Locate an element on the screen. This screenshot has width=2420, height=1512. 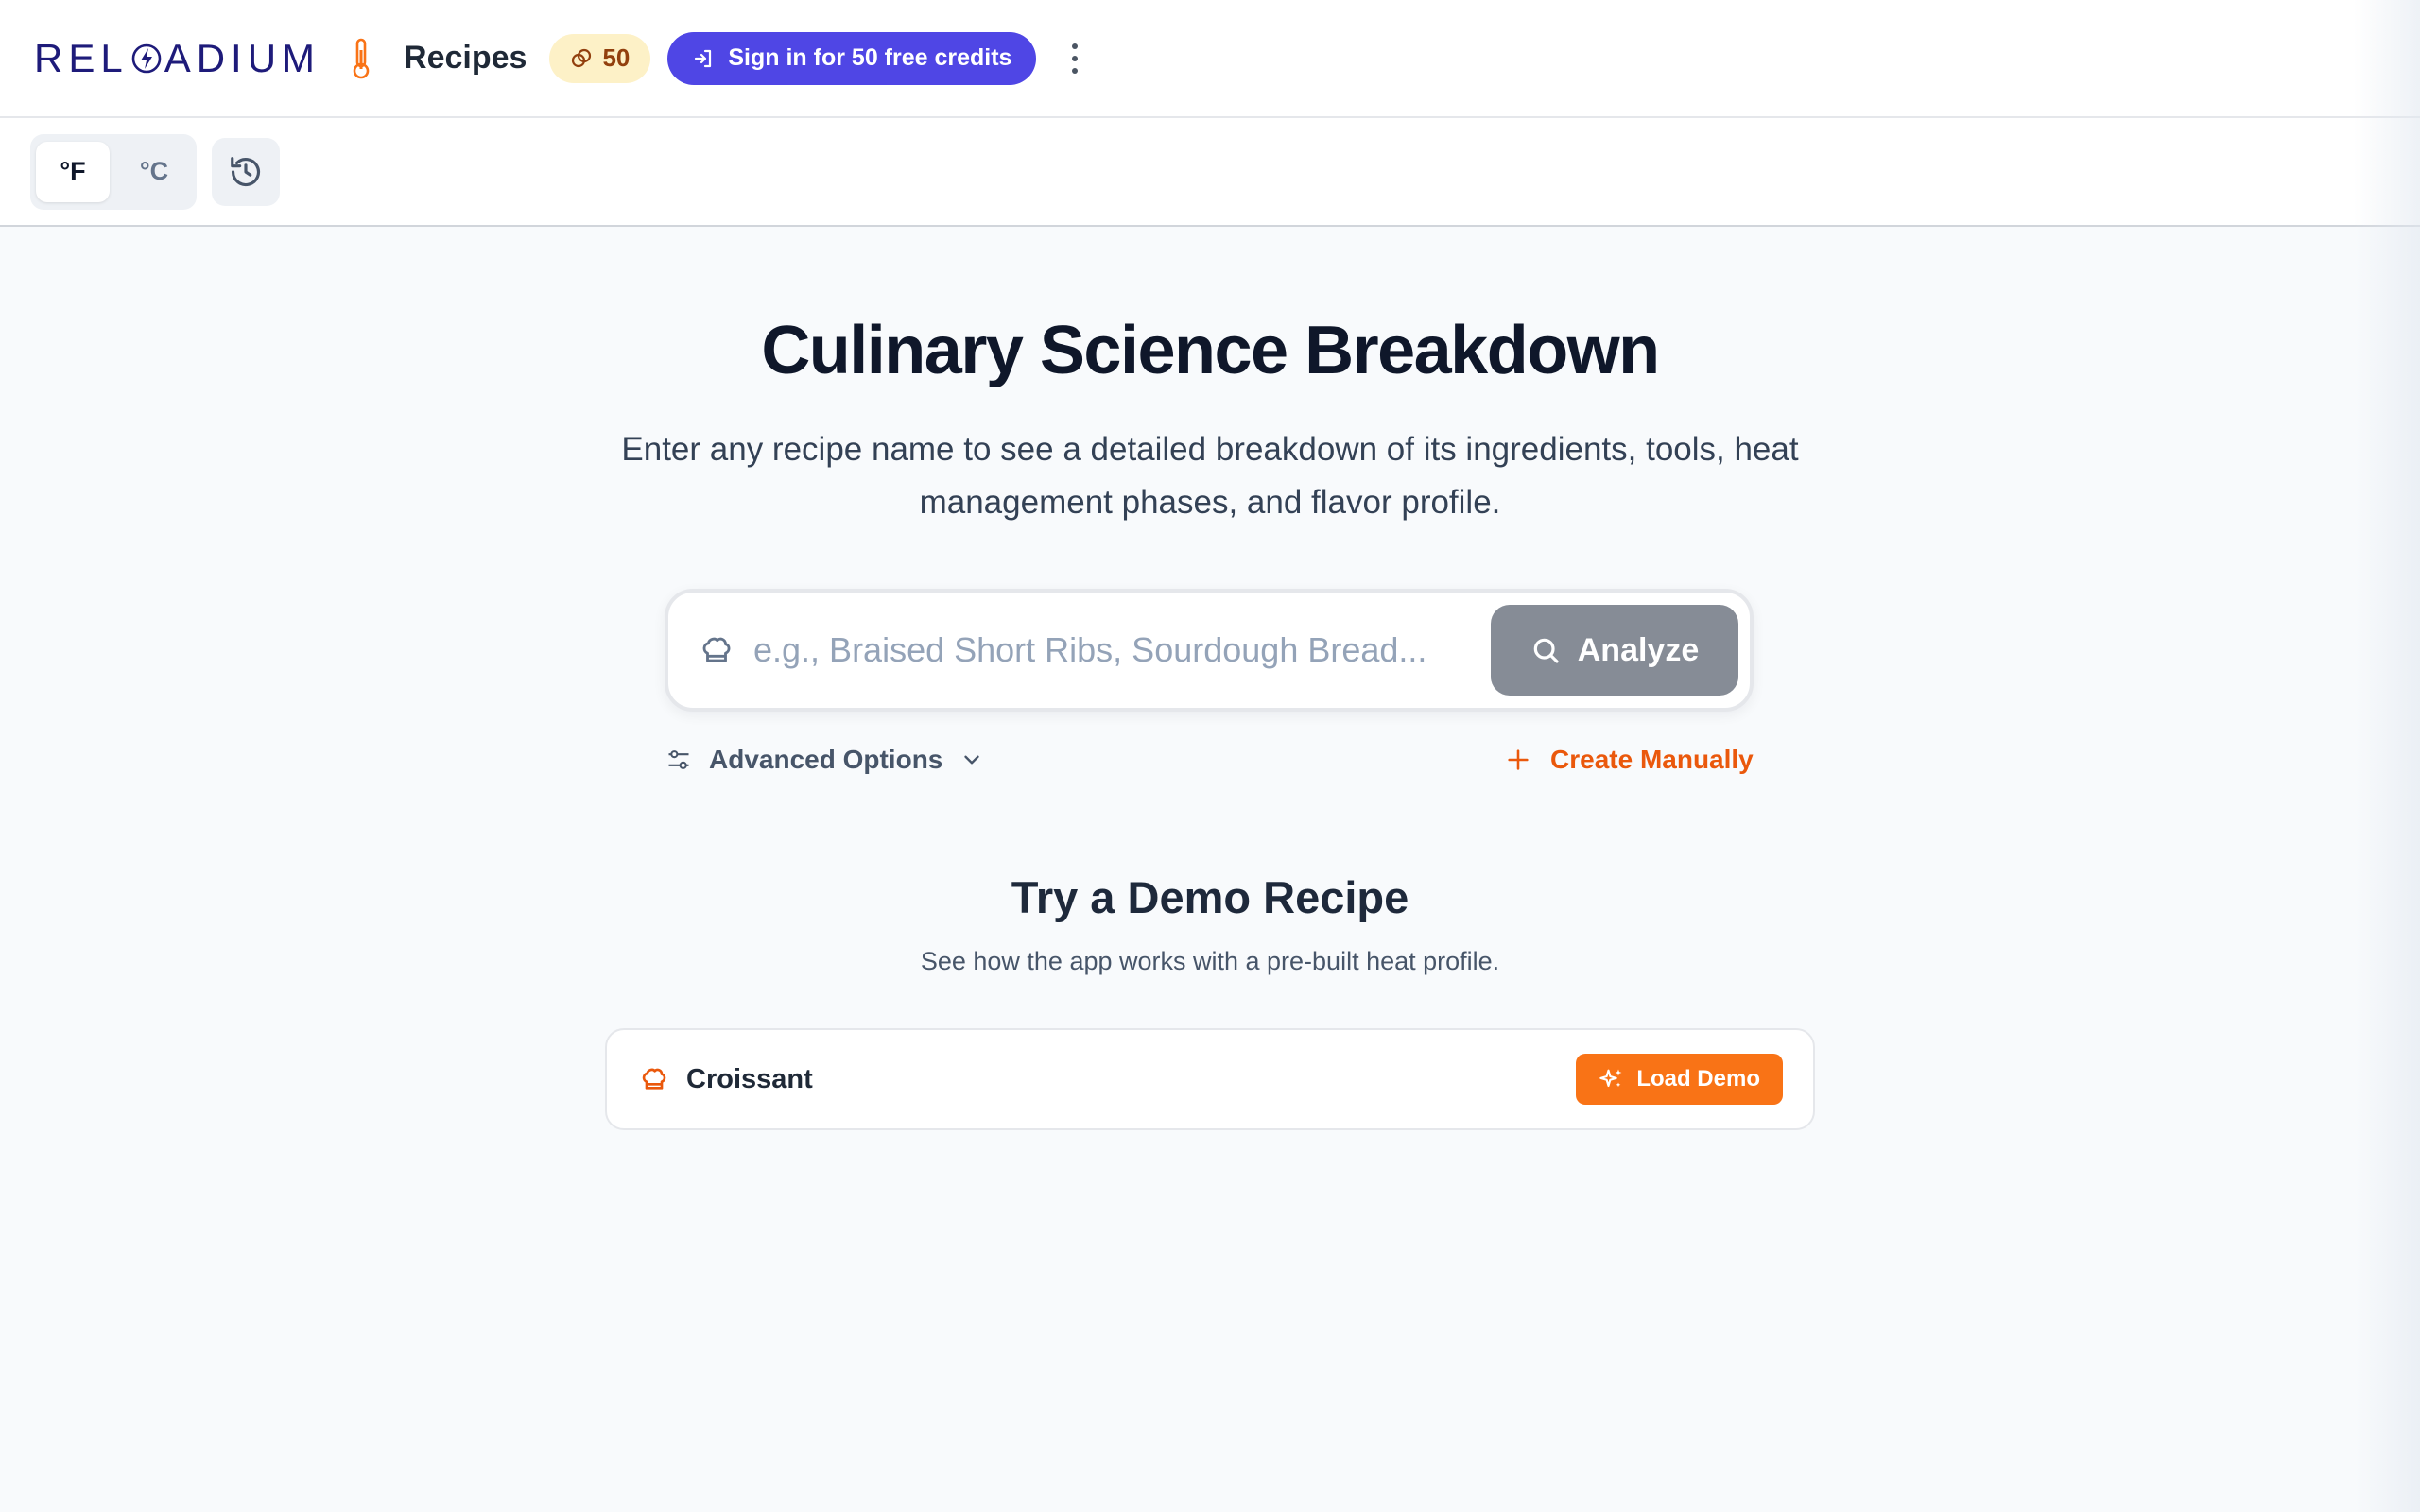
app-title: Recipes is located at coordinates (465, 58).